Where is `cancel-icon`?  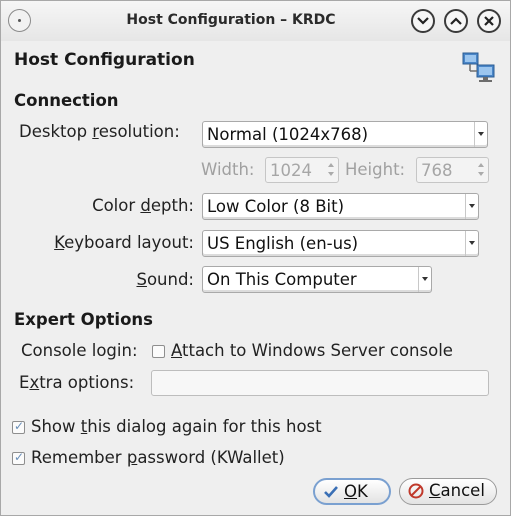 cancel-icon is located at coordinates (416, 491).